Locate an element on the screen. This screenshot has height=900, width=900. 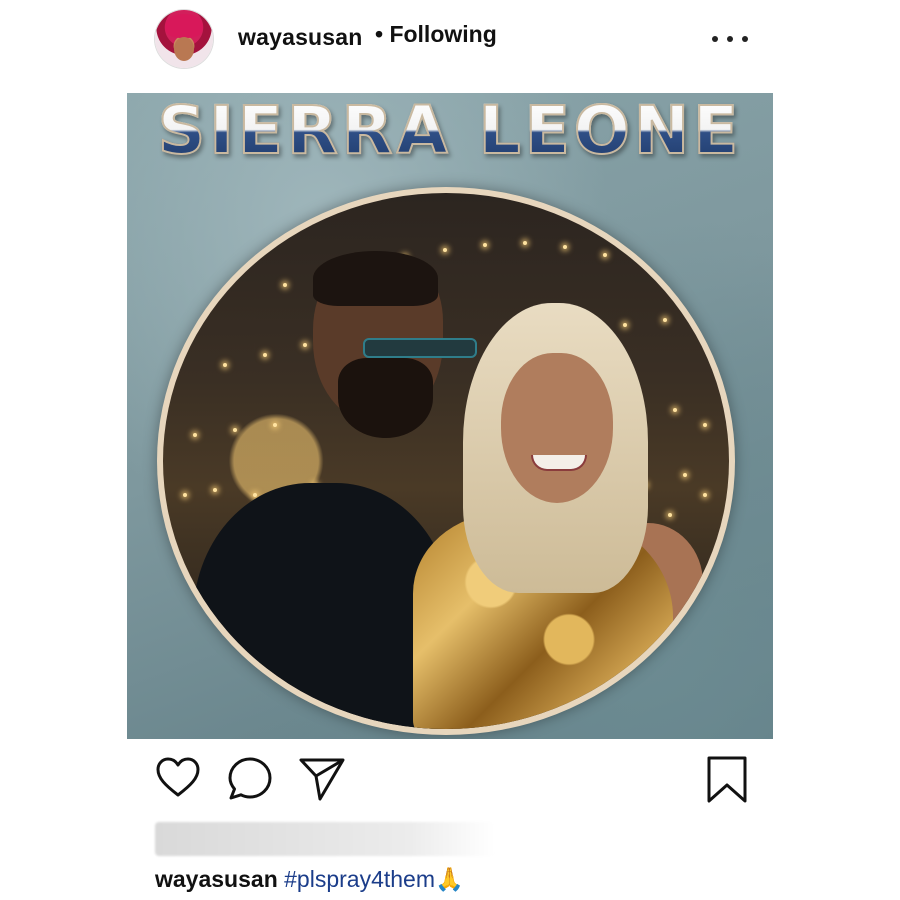
man-beard is located at coordinates (385, 398).